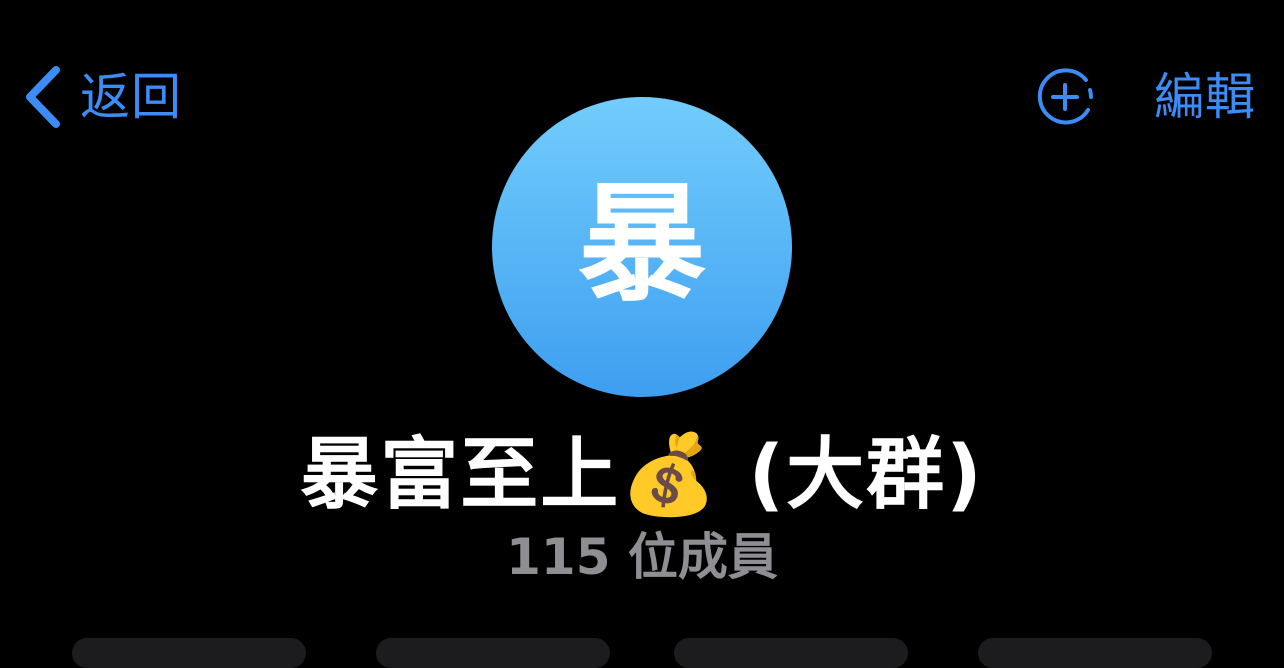  What do you see at coordinates (43, 97) in the screenshot?
I see `chevron-left-icon` at bounding box center [43, 97].